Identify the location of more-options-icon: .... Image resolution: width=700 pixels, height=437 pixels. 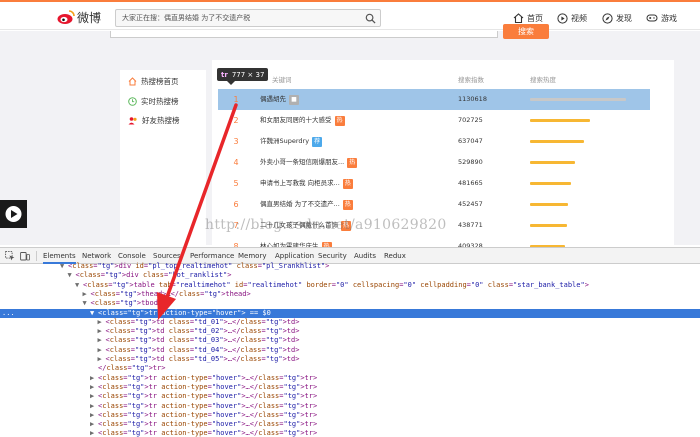
(8, 313).